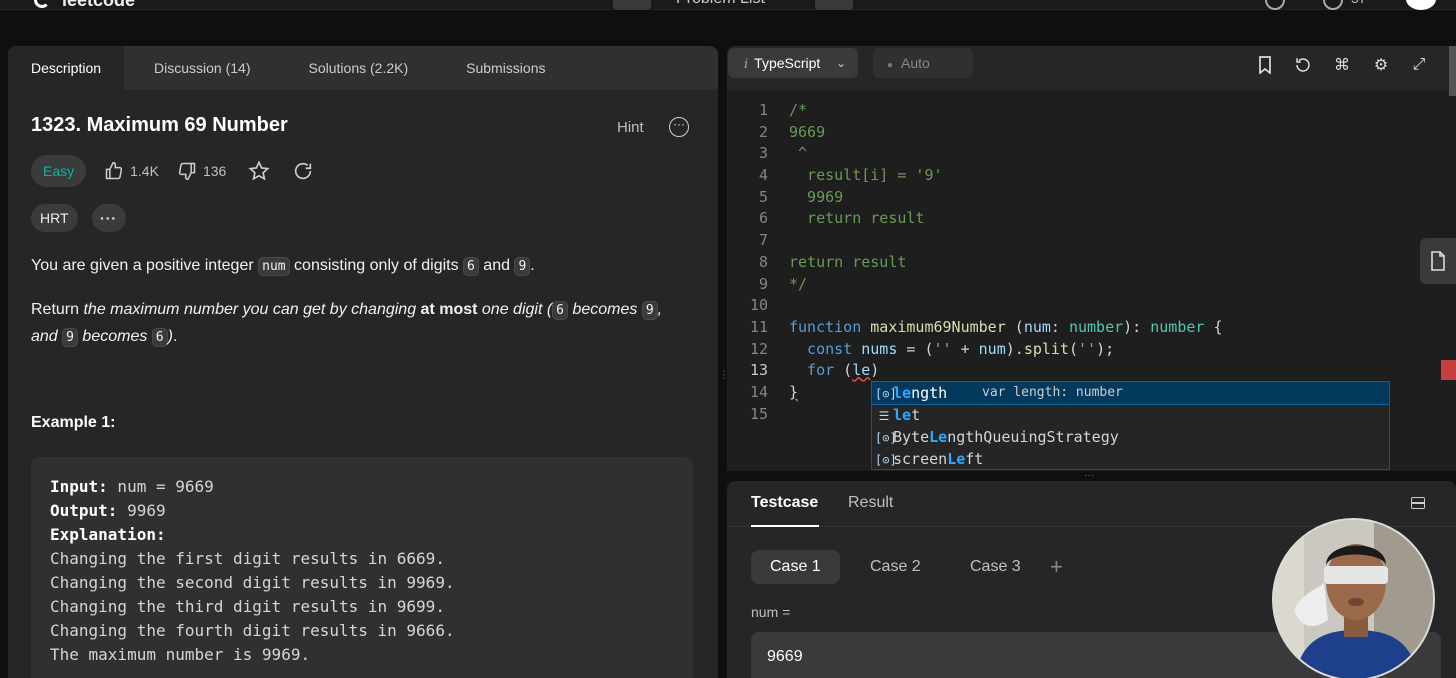 Image resolution: width=1456 pixels, height=678 pixels. I want to click on timer-icon, so click(1275, 5).